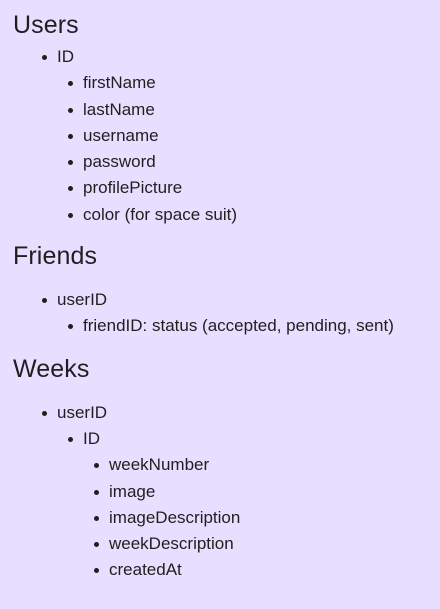 This screenshot has height=609, width=440. I want to click on list-item: weekDescription, so click(267, 544).